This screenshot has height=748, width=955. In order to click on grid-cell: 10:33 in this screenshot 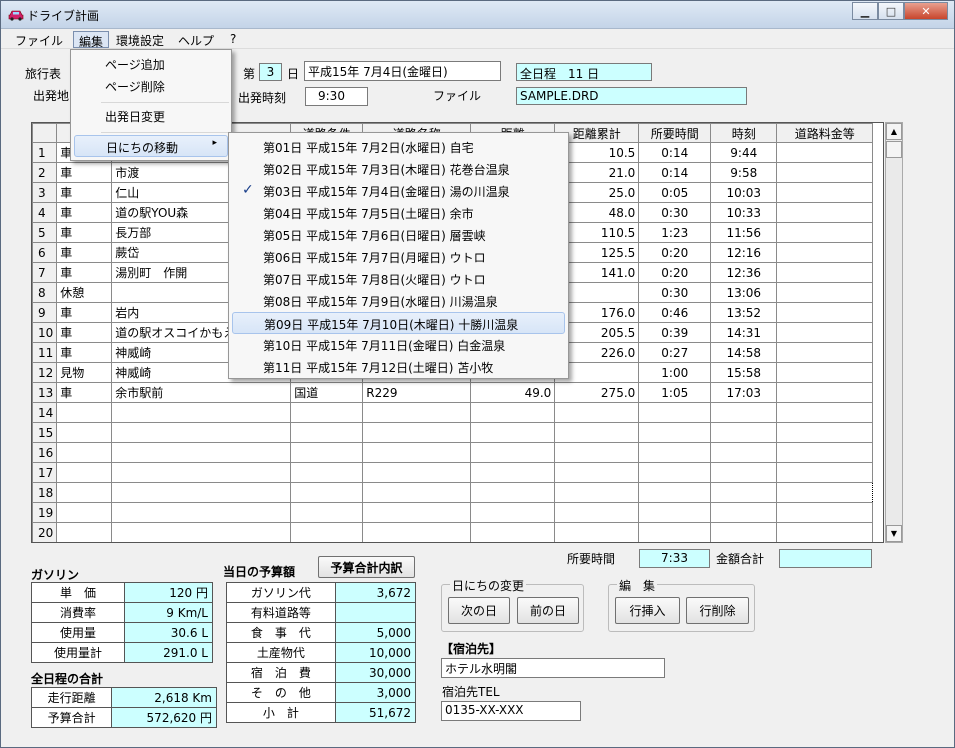, I will do `click(744, 212)`.